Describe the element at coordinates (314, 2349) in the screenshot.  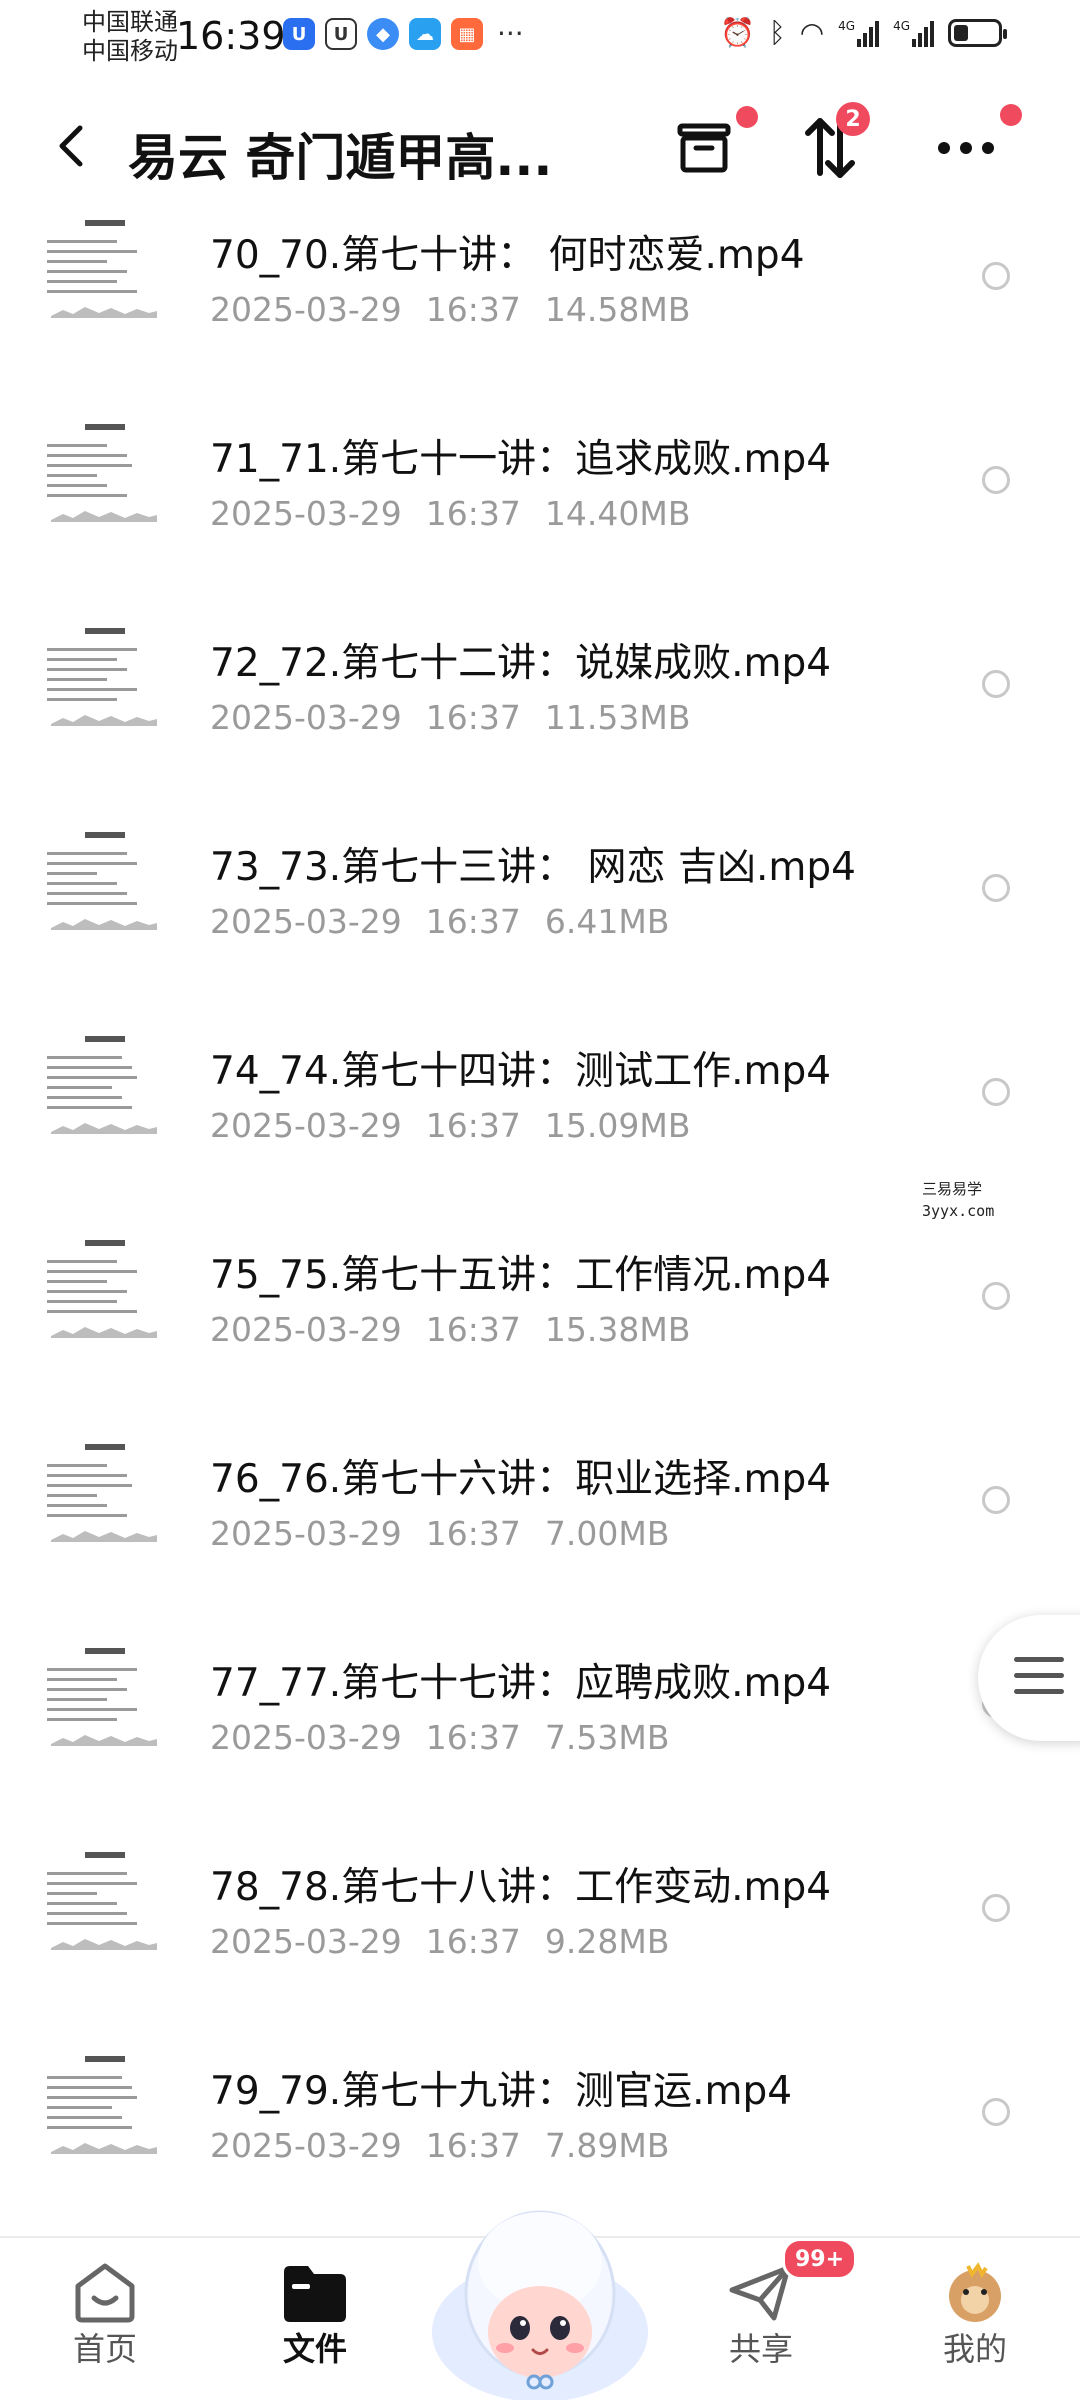
I see `nav-files-label: 文件` at that location.